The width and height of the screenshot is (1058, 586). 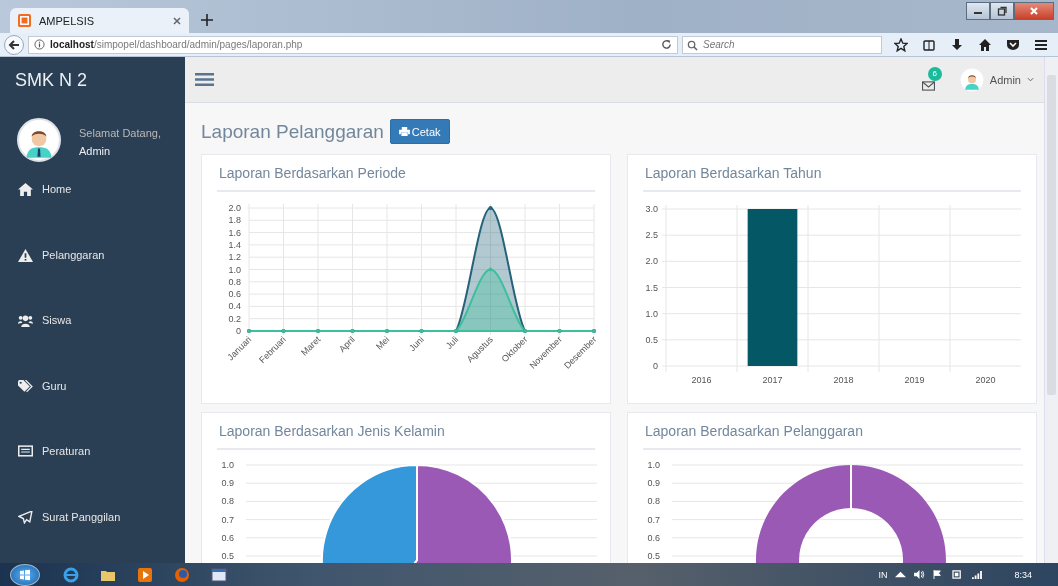 What do you see at coordinates (234, 306) in the screenshot?
I see `axis-tick-label: 0.4` at bounding box center [234, 306].